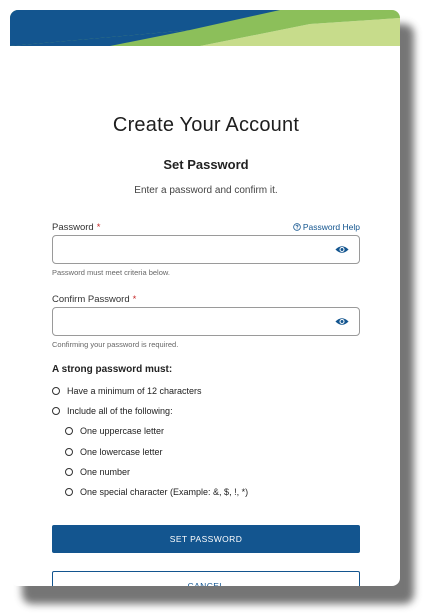 The width and height of the screenshot is (430, 616). I want to click on criteria-sub-item: One lowercase letter, so click(114, 452).